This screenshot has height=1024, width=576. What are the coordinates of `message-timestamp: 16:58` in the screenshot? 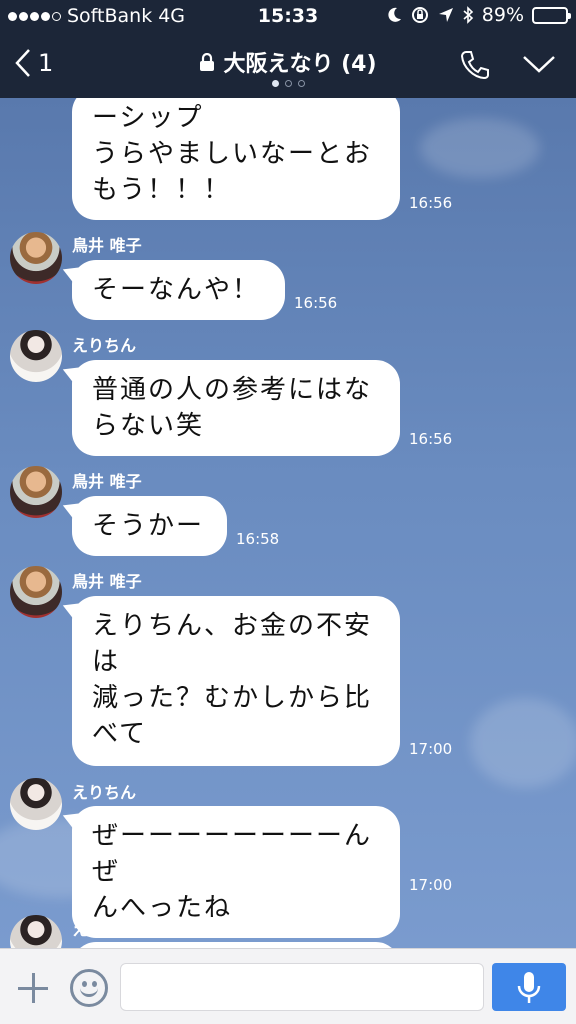 It's located at (258, 539).